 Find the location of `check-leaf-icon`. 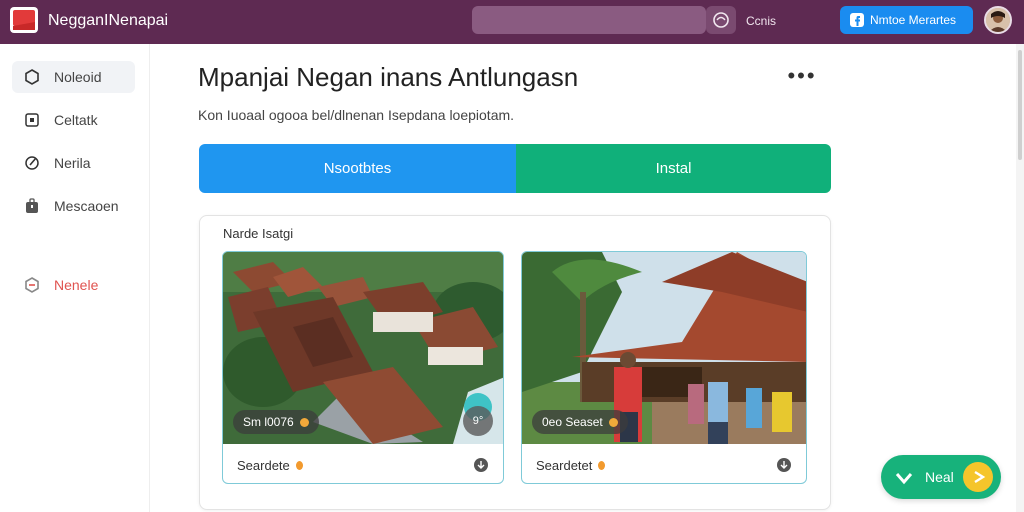

check-leaf-icon is located at coordinates (904, 479).